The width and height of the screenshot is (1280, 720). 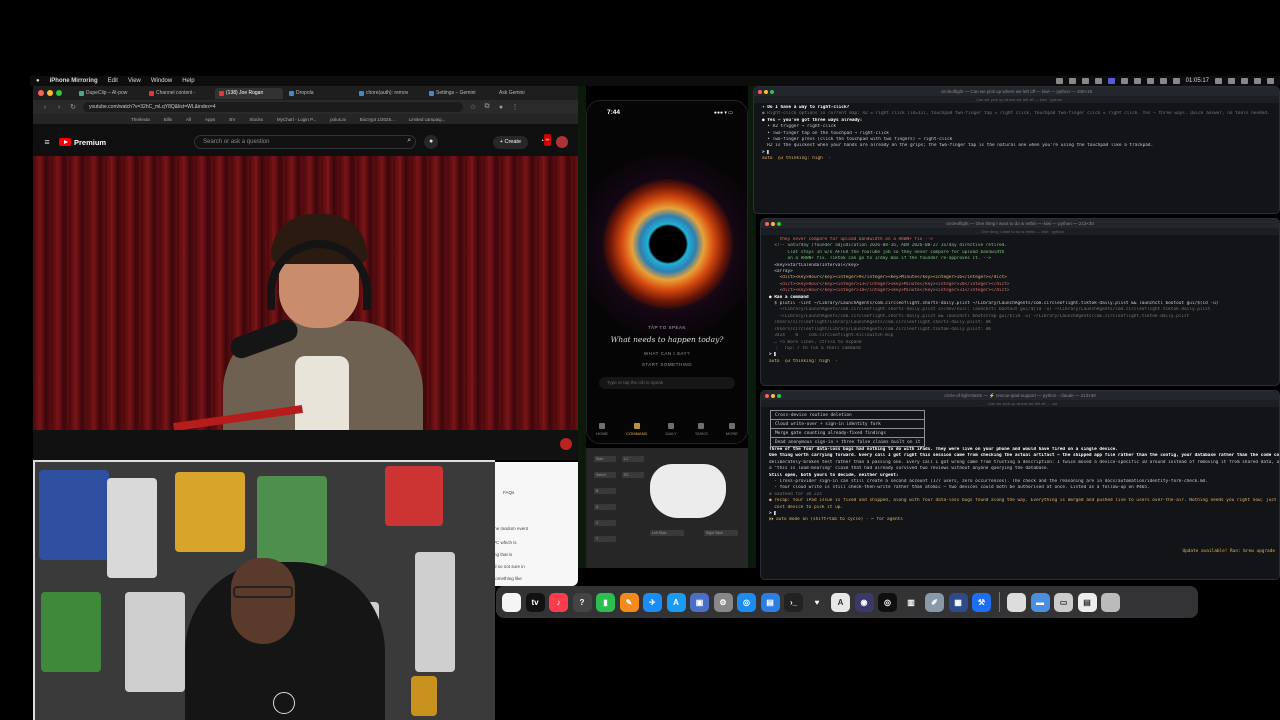 I want to click on safari-icon: ◎, so click(x=746, y=602).